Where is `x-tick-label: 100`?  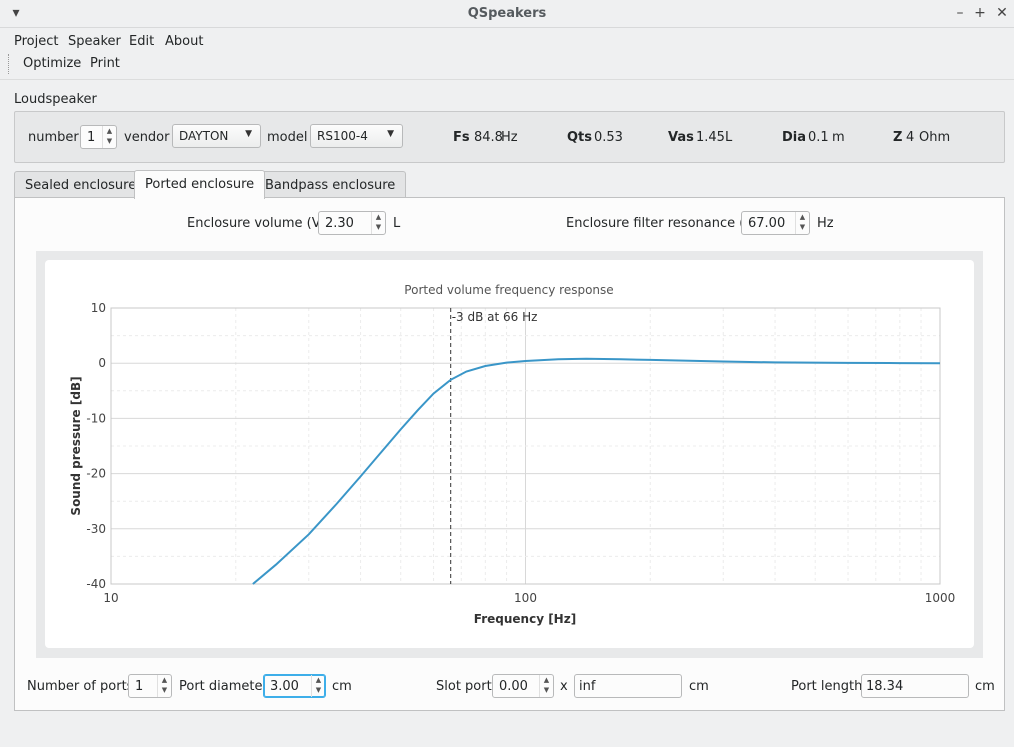 x-tick-label: 100 is located at coordinates (525, 598).